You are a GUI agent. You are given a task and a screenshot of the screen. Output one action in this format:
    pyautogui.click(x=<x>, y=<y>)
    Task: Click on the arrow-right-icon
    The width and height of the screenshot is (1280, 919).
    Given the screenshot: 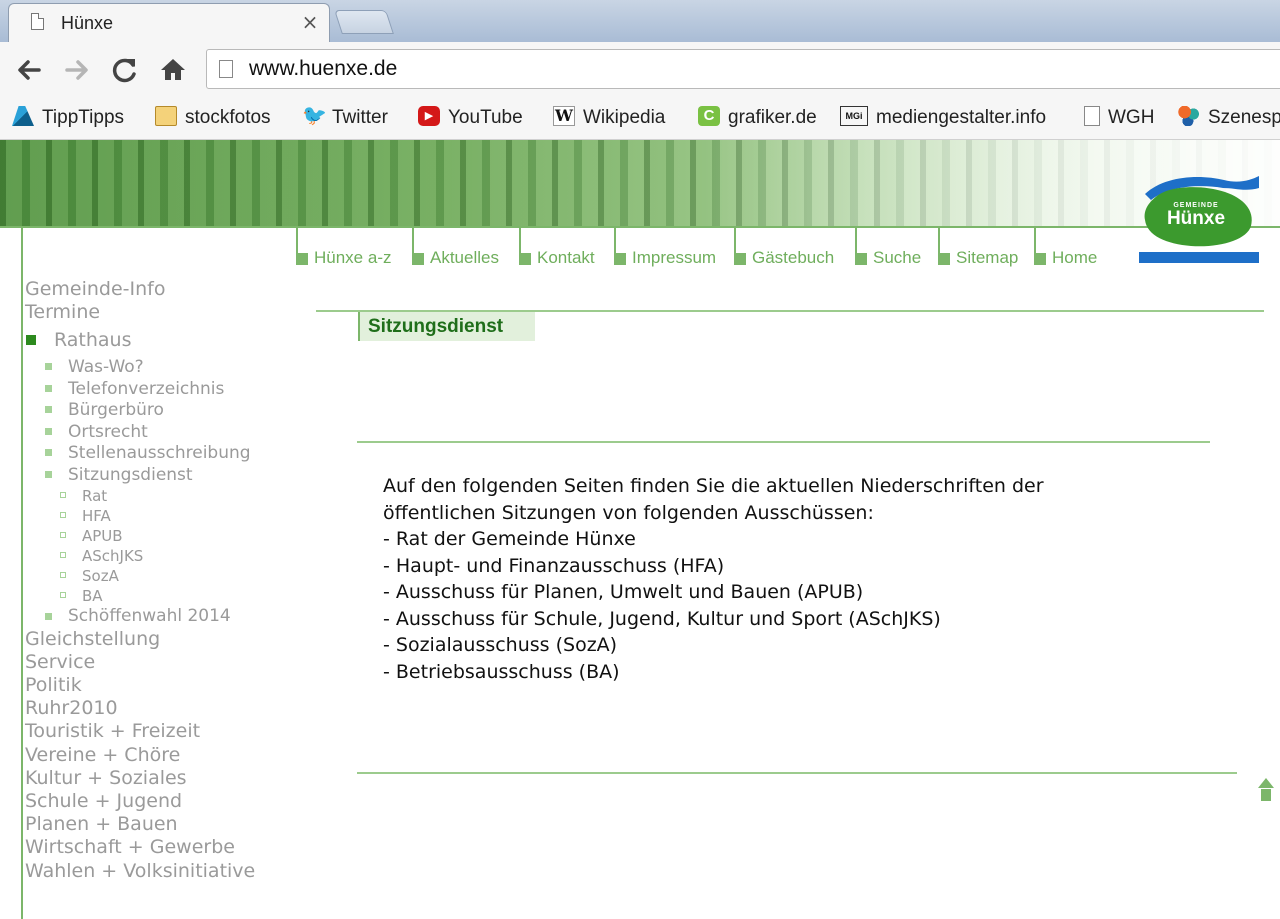 What is the action you would take?
    pyautogui.click(x=76, y=70)
    